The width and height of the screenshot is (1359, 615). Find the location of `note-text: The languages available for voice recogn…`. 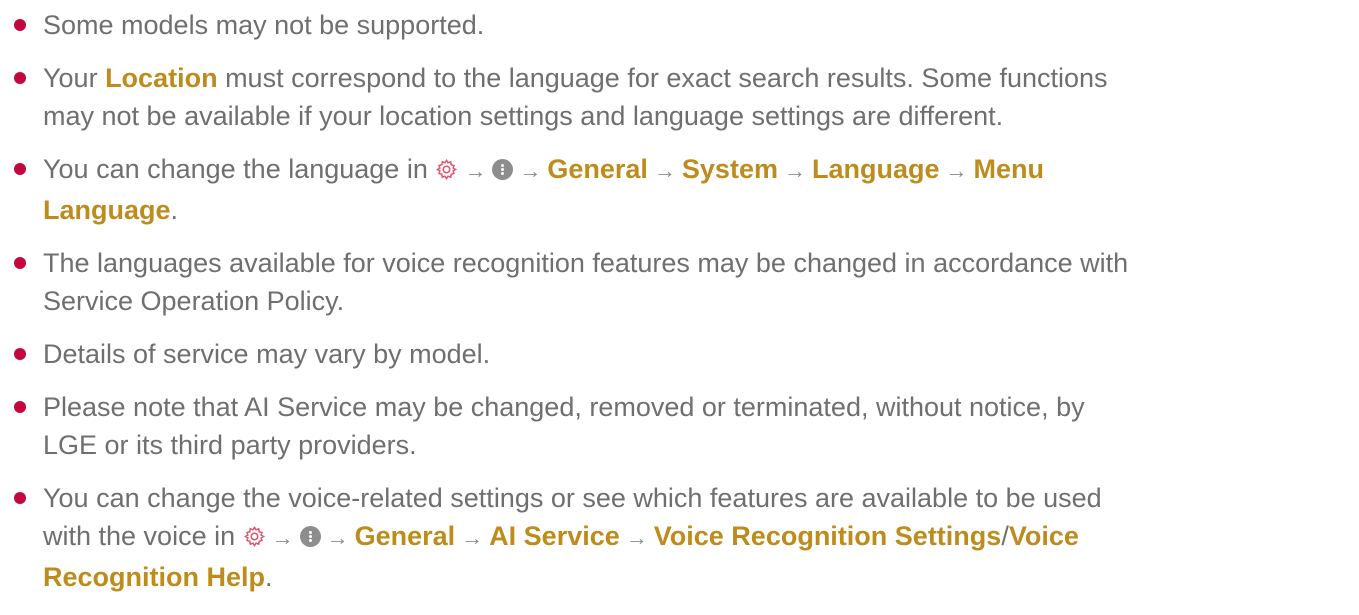

note-text: The languages available for voice recogn… is located at coordinates (586, 263).